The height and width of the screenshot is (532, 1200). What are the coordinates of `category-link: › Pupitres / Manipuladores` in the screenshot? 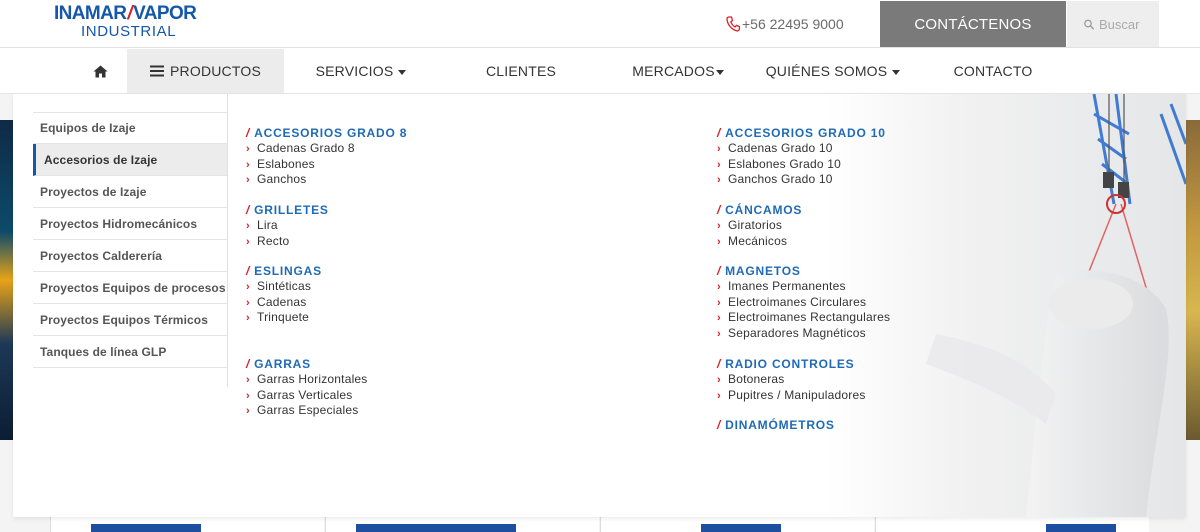 It's located at (791, 396).